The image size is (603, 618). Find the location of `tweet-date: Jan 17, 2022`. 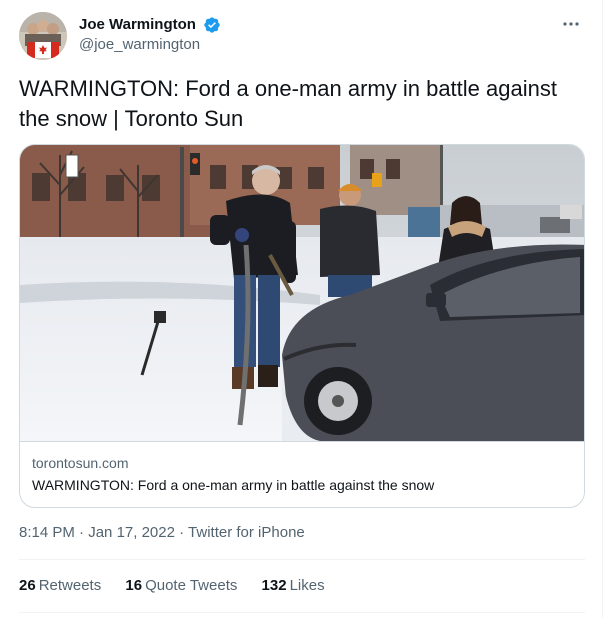

tweet-date: Jan 17, 2022 is located at coordinates (131, 532).